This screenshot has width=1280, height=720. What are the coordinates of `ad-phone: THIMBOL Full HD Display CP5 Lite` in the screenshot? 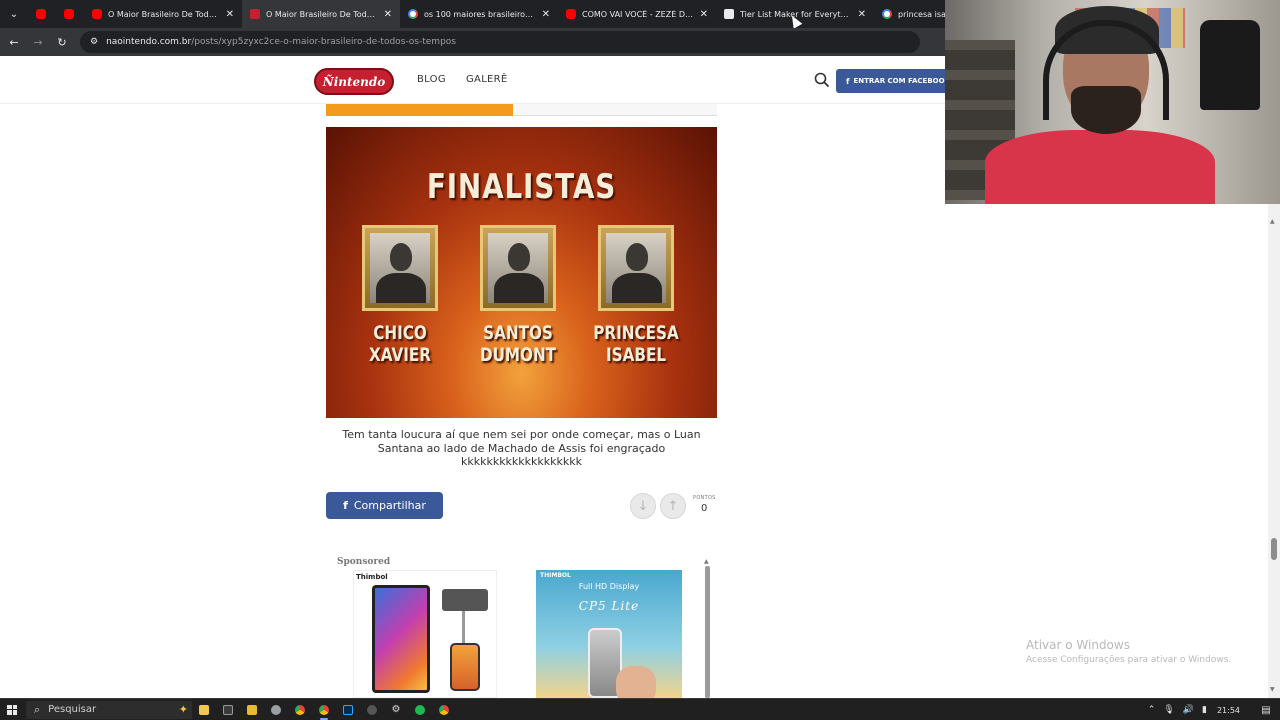 It's located at (609, 634).